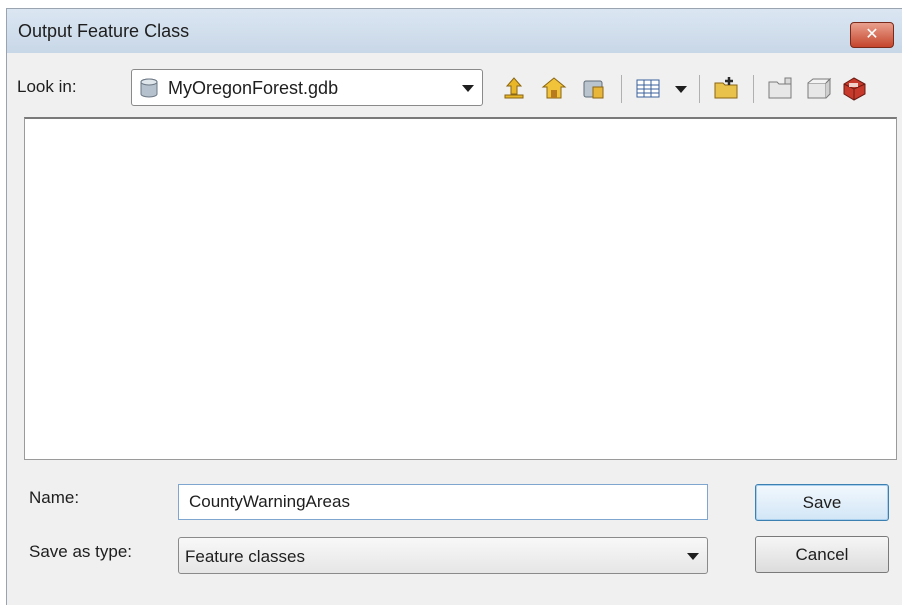 Image resolution: width=902 pixels, height=605 pixels. I want to click on delete-button, so click(854, 88).